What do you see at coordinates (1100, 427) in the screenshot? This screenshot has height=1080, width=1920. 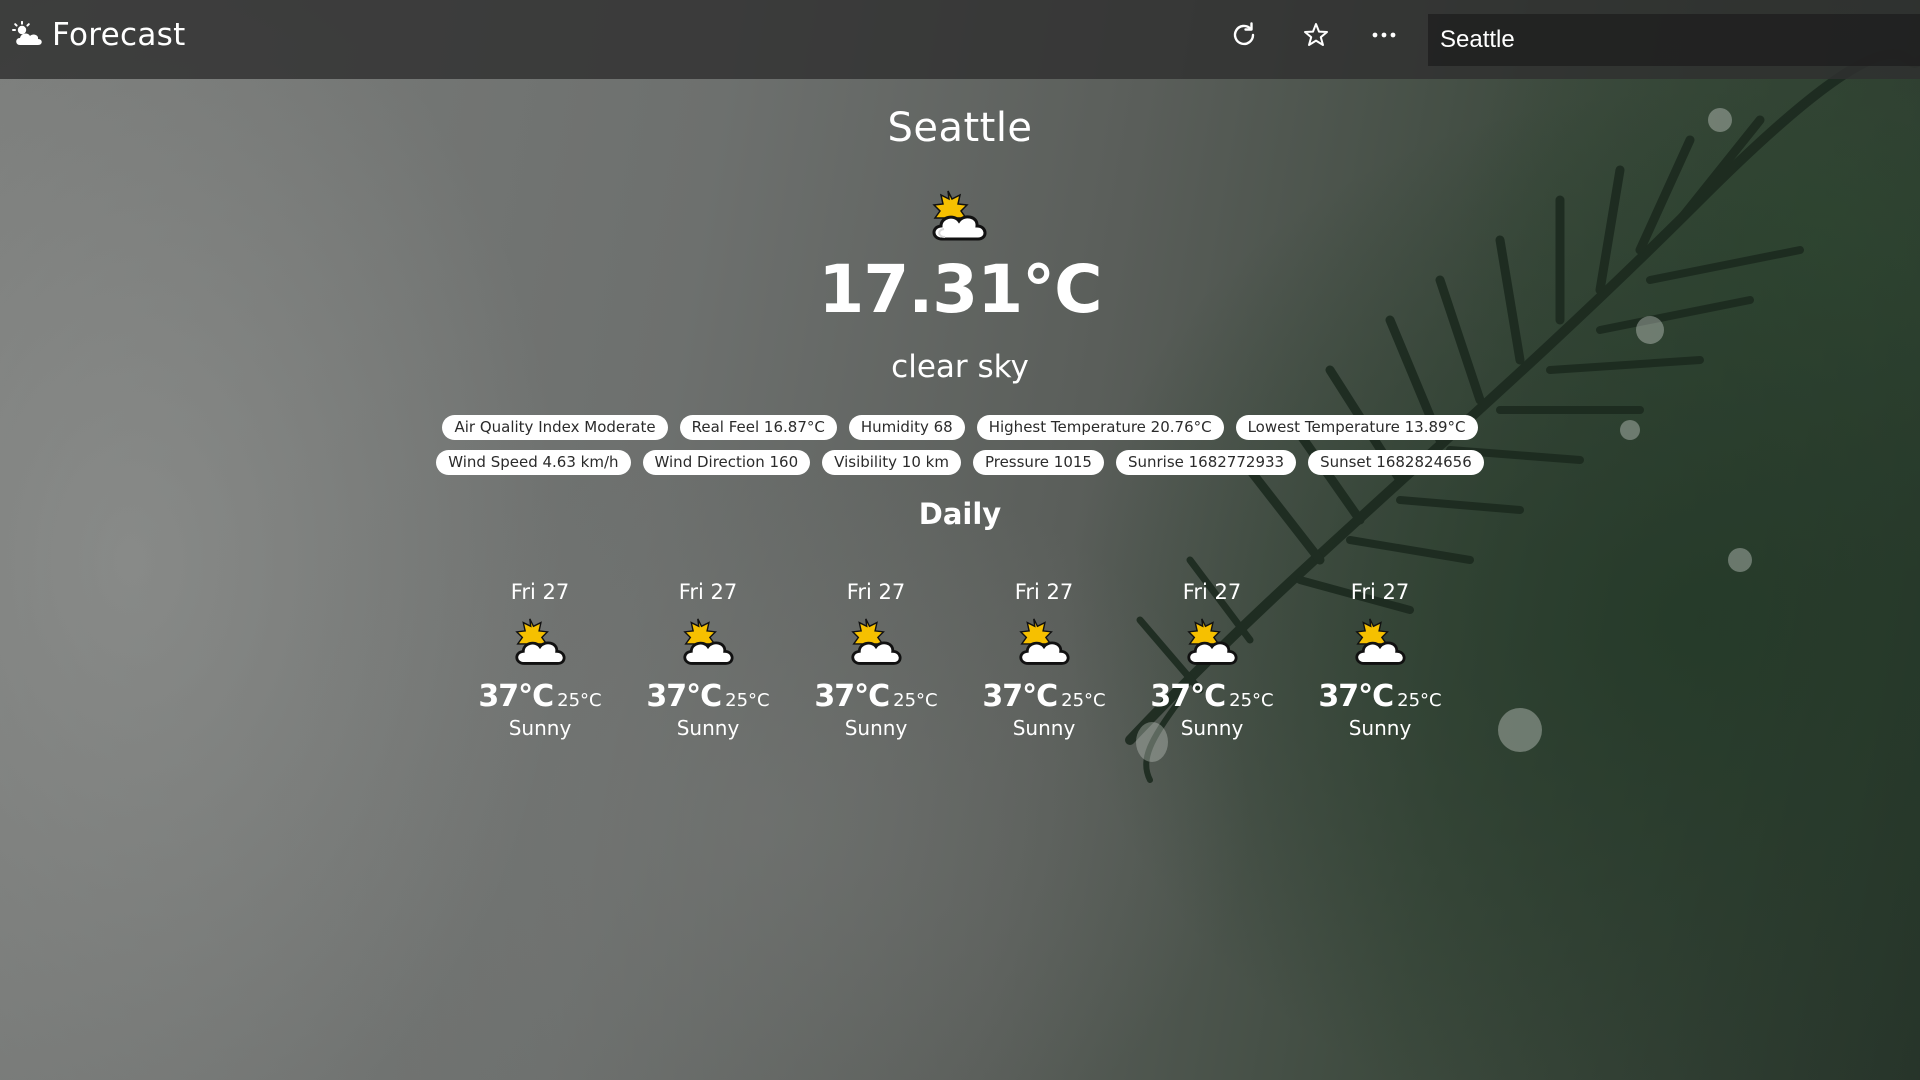 I see `detail-chip: Highest Temperature 20.76°C` at bounding box center [1100, 427].